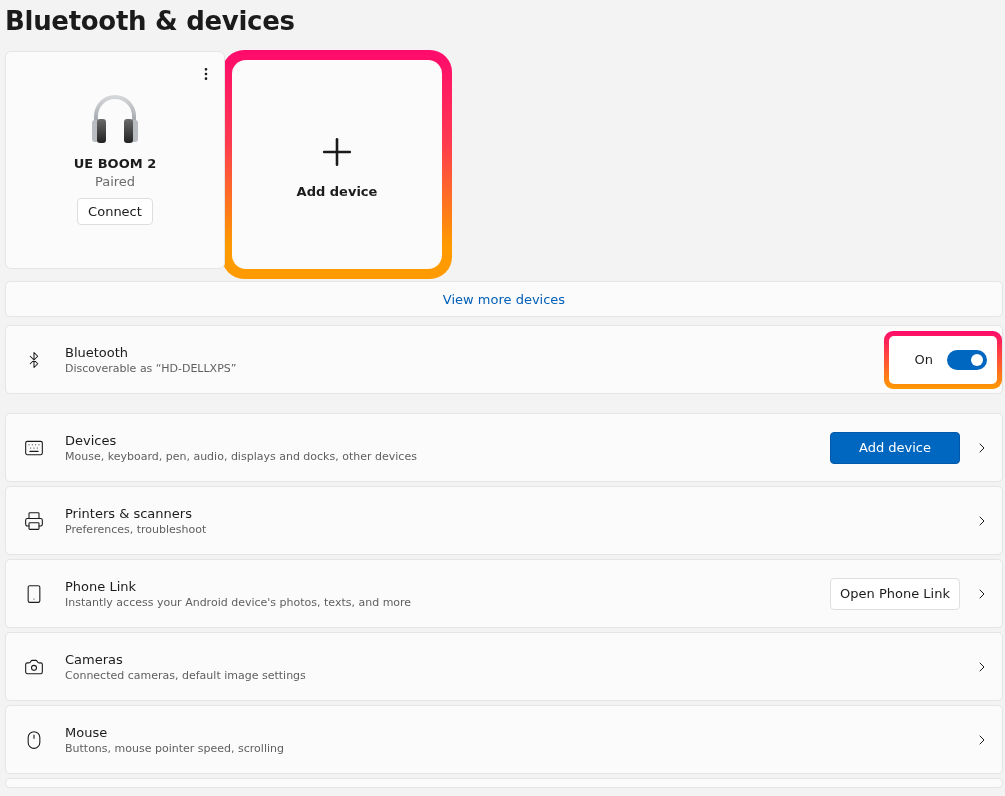  What do you see at coordinates (34, 520) in the screenshot?
I see `printer-icon` at bounding box center [34, 520].